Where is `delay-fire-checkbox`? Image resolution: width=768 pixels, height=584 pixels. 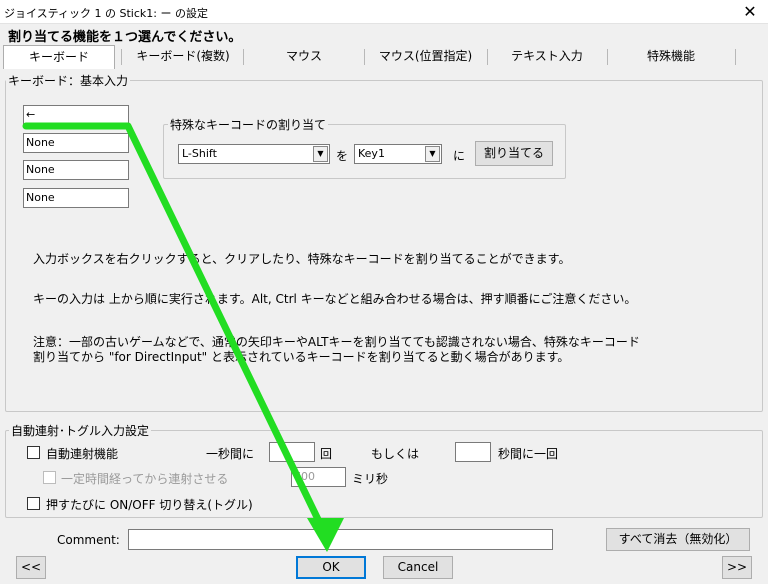
delay-fire-checkbox is located at coordinates (49, 477).